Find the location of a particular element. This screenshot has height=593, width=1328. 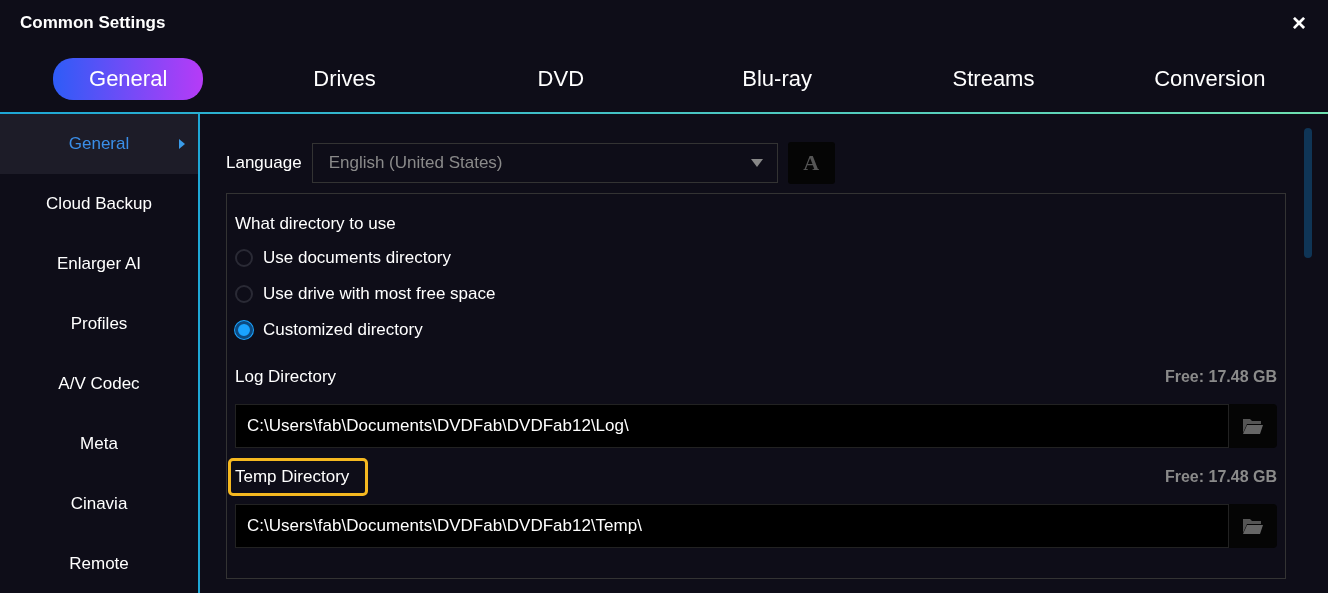

tab: Blu-ray is located at coordinates (777, 78).